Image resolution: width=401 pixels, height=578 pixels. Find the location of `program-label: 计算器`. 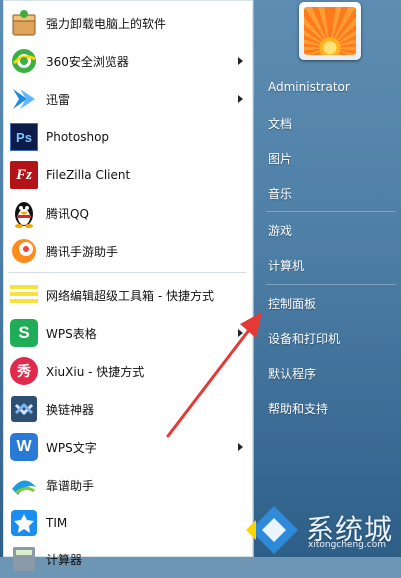

program-label: 计算器 is located at coordinates (64, 559).